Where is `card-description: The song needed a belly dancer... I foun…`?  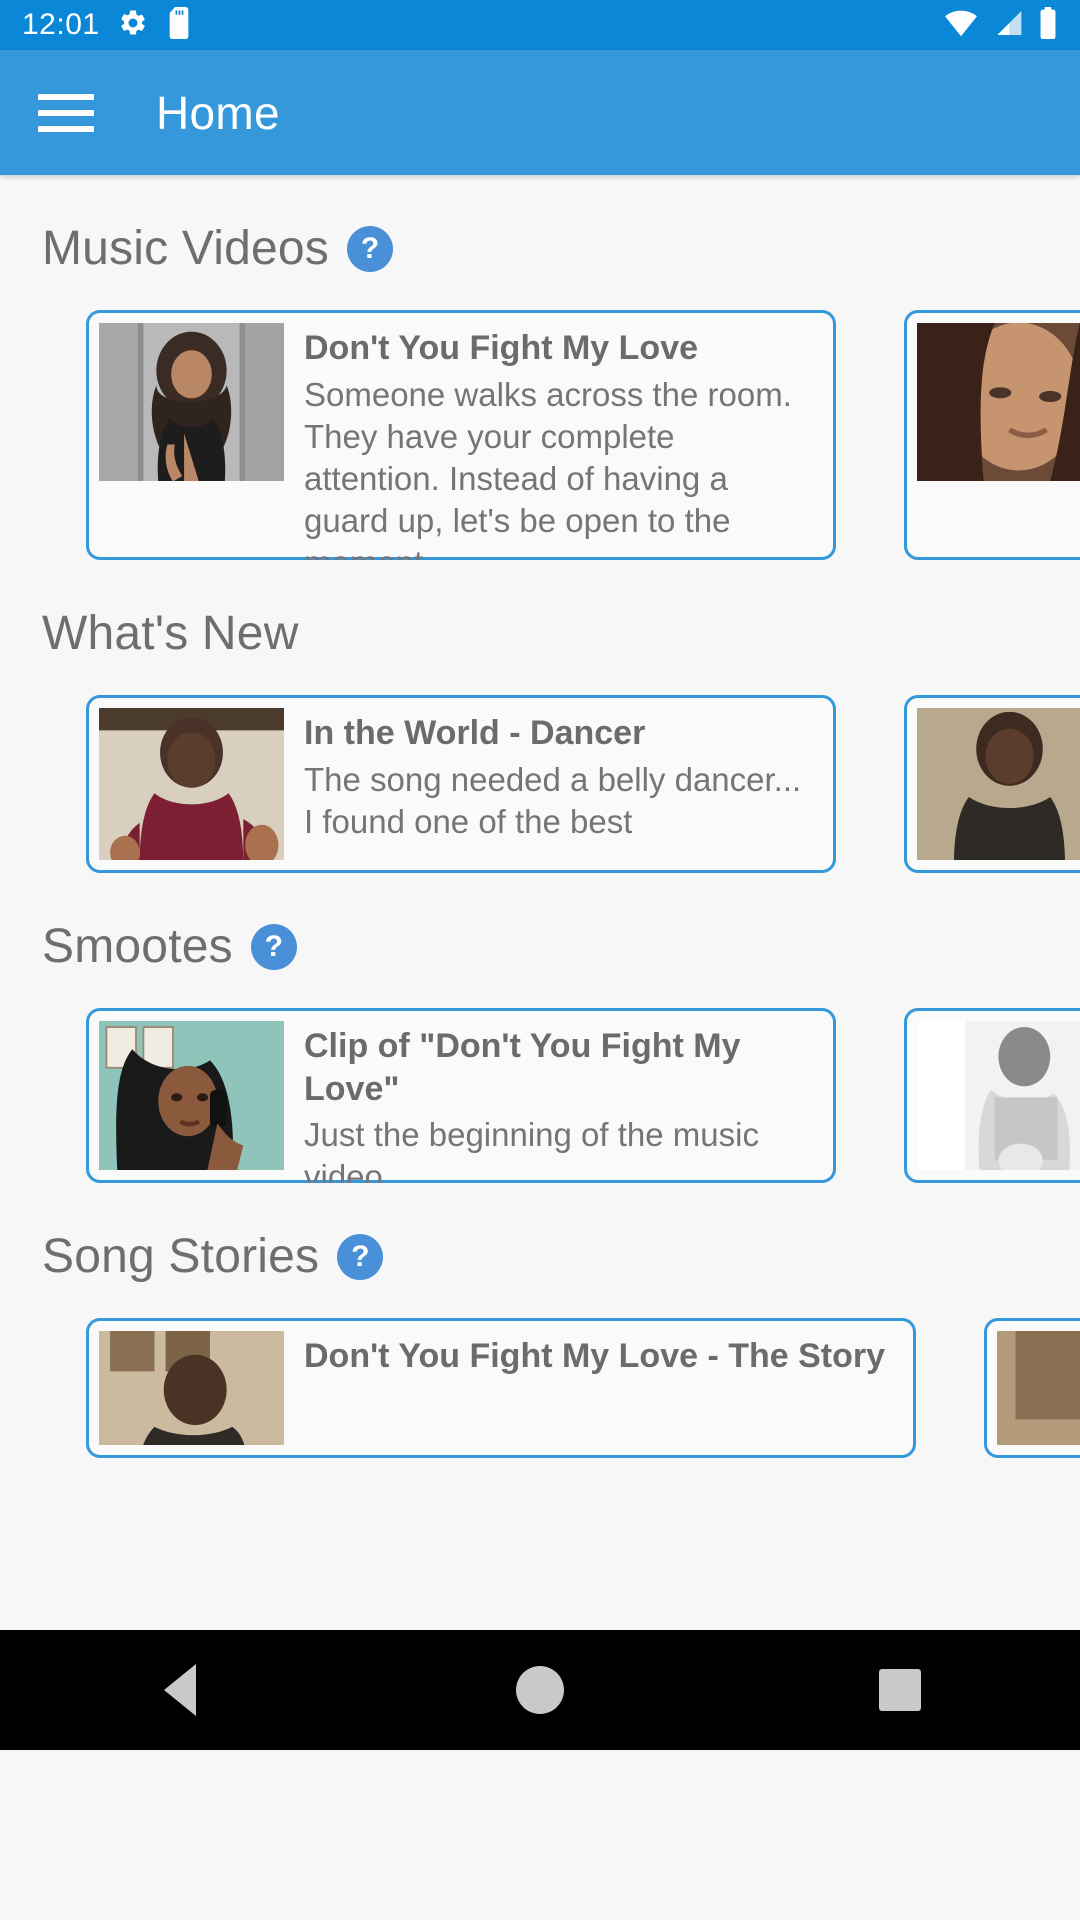
card-description: The song needed a belly dancer... I foun… is located at coordinates (553, 800).